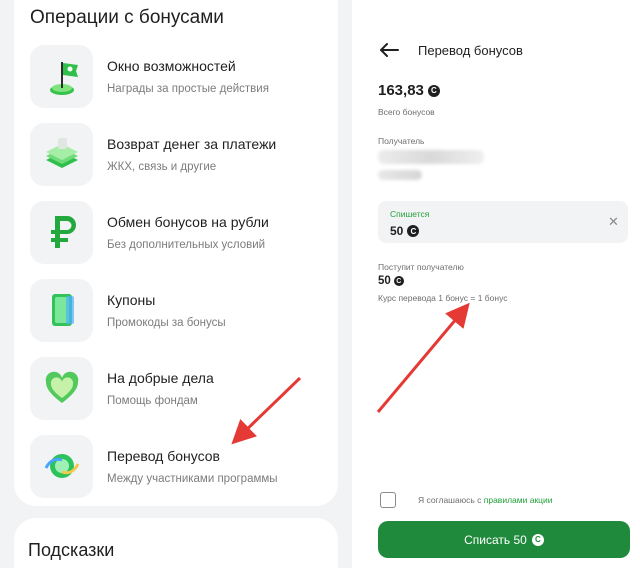 This screenshot has width=640, height=568. What do you see at coordinates (401, 90) in the screenshot?
I see `balance-value: 163,83` at bounding box center [401, 90].